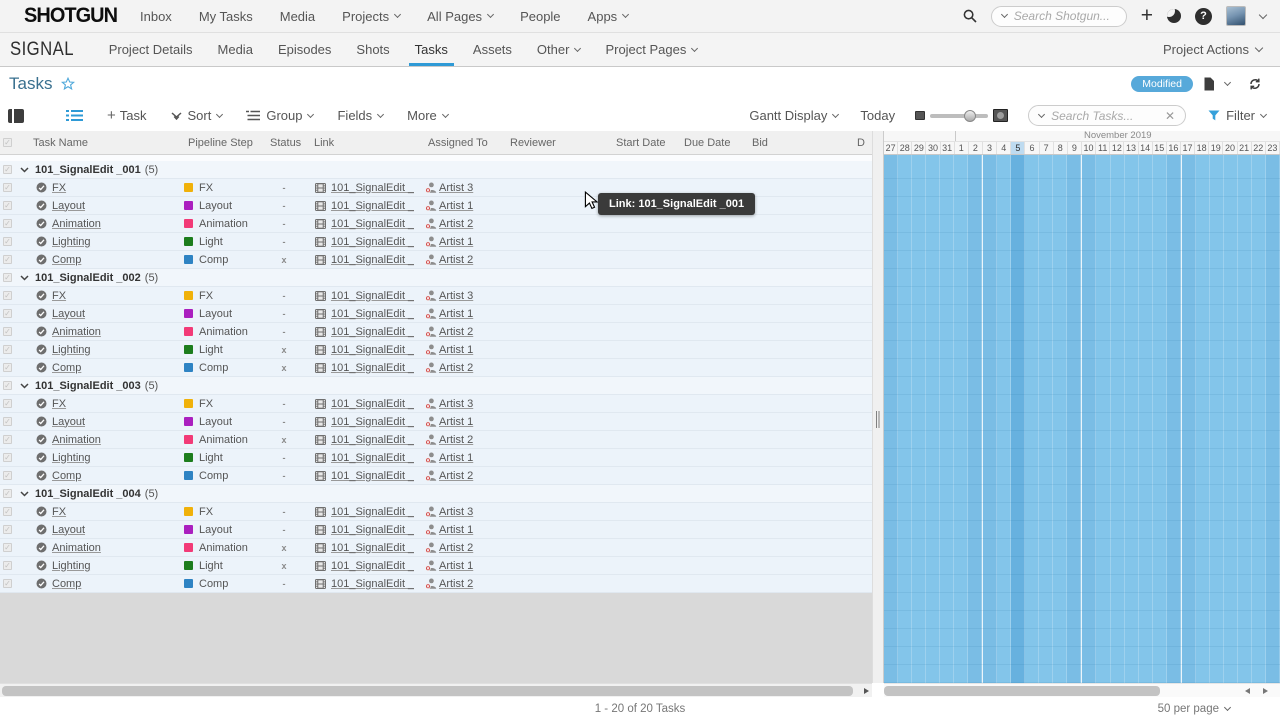 The height and width of the screenshot is (720, 1280). What do you see at coordinates (1174, 148) in the screenshot?
I see `gantt-day-header-16: 16` at bounding box center [1174, 148].